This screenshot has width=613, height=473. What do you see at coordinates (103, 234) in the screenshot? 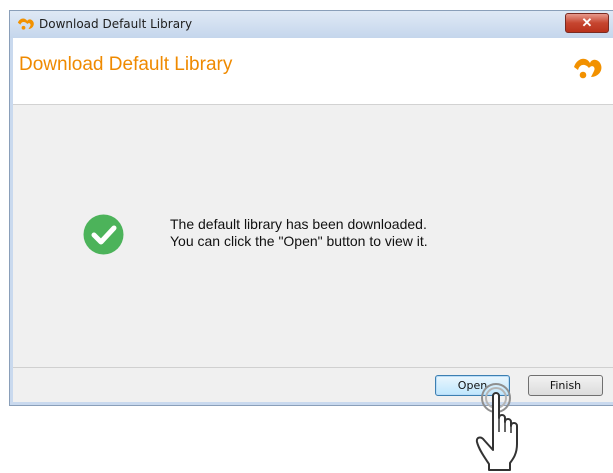
I see `check-circle-icon` at bounding box center [103, 234].